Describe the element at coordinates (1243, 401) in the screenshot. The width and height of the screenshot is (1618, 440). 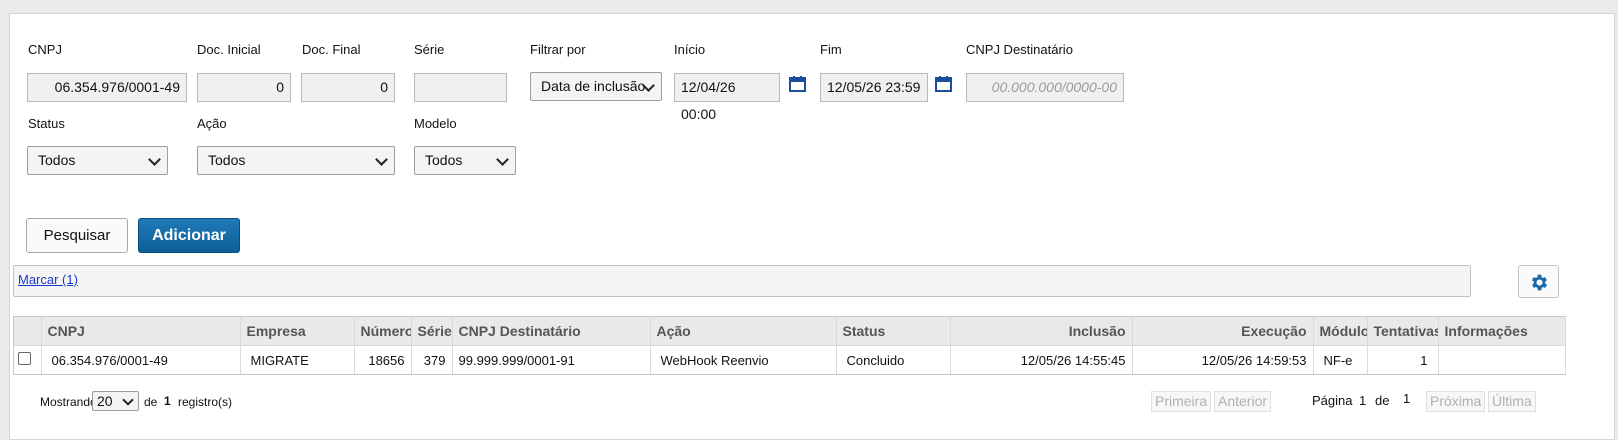
I see `anterior-button: Anterior` at that location.